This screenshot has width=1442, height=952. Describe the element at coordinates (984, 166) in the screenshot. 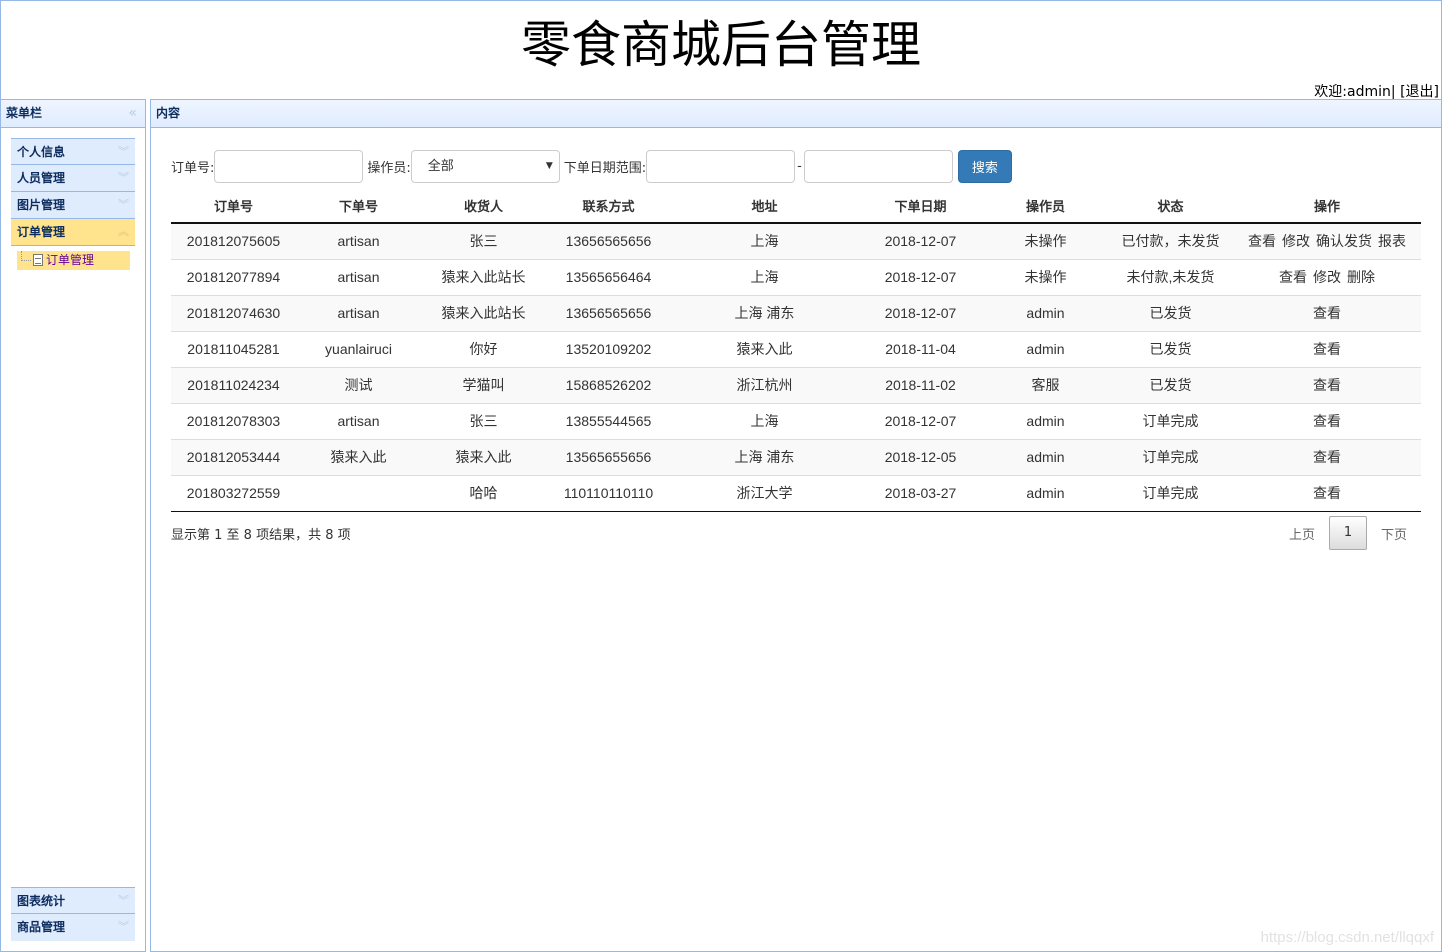

I see `search-button: 搜索` at that location.